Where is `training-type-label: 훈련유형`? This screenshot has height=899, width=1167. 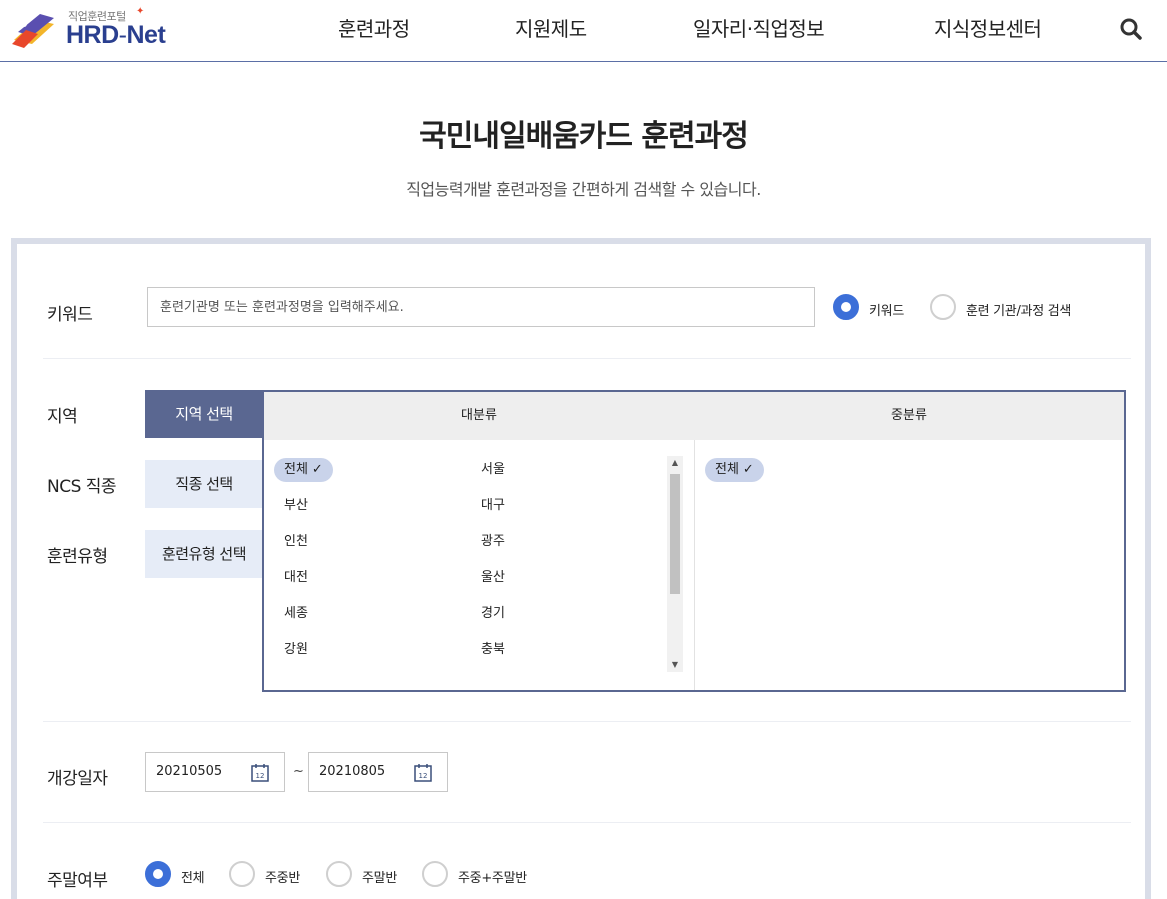
training-type-label: 훈련유형 is located at coordinates (77, 557).